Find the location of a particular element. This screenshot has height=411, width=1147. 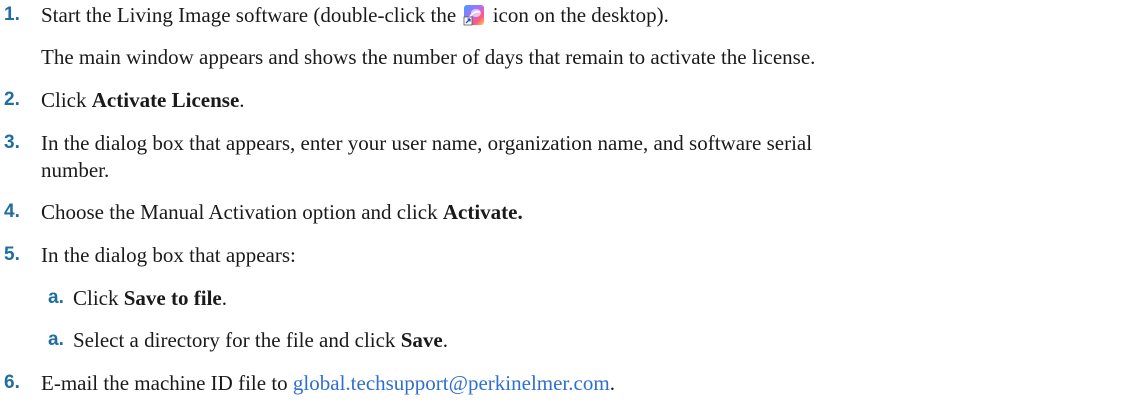

save-label: Save is located at coordinates (421, 340).